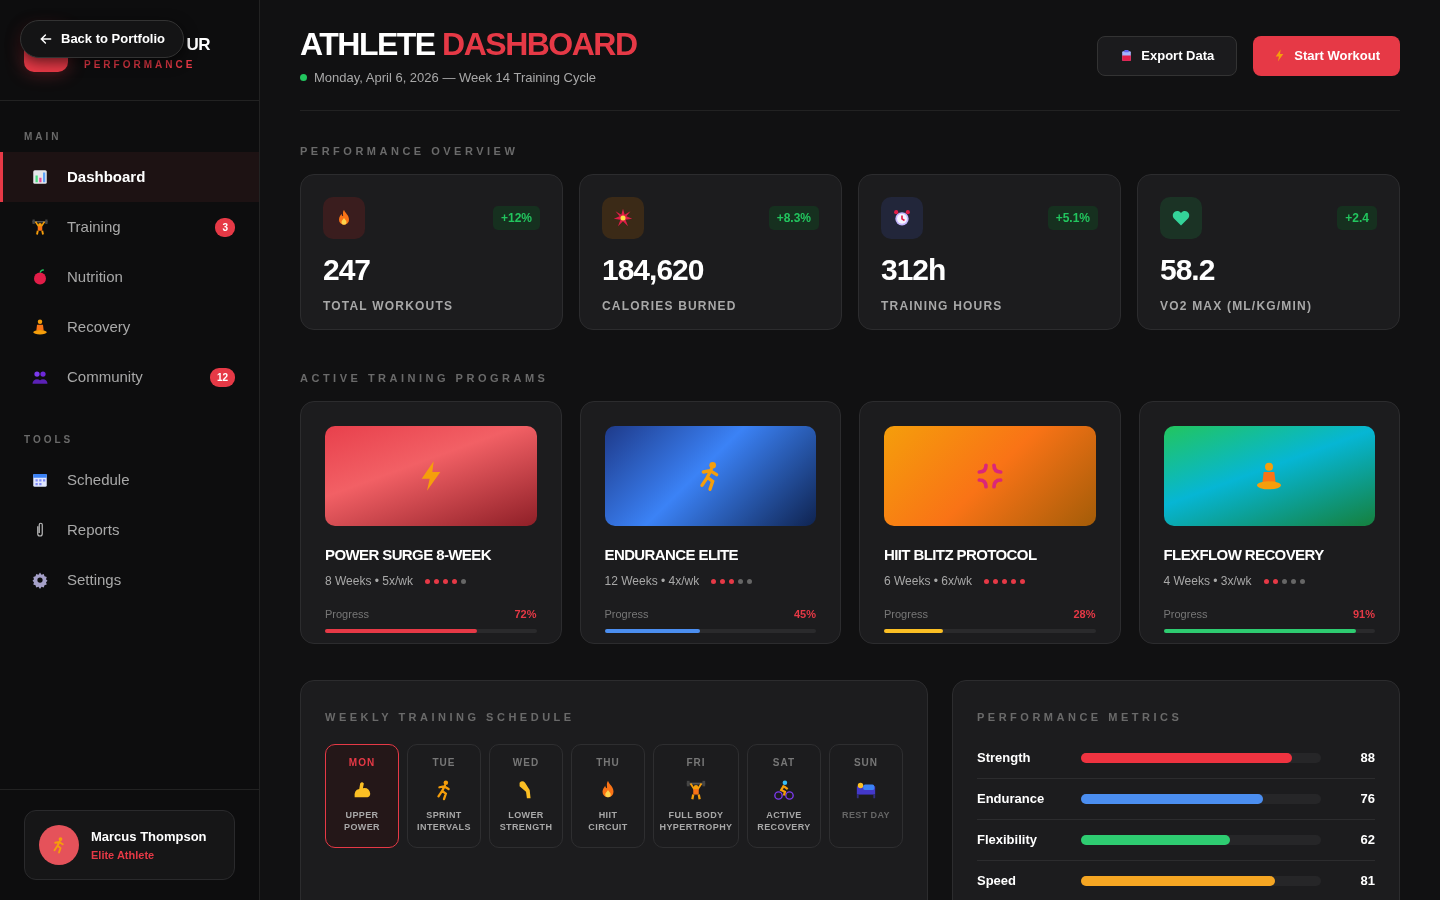  What do you see at coordinates (1188, 269) in the screenshot?
I see `stat-value: 58.2` at bounding box center [1188, 269].